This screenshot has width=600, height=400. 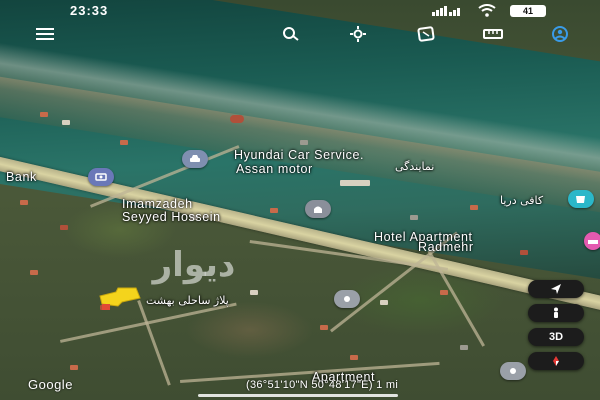 I want to click on bank-icon, so click(x=101, y=177).